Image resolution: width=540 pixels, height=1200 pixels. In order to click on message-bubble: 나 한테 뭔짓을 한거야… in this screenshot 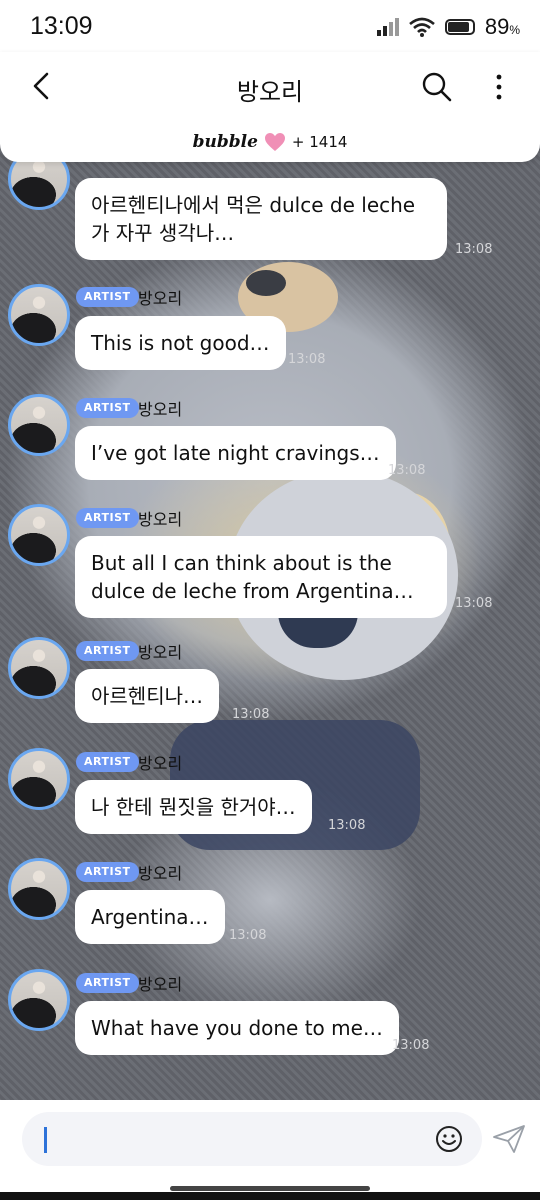, I will do `click(193, 807)`.